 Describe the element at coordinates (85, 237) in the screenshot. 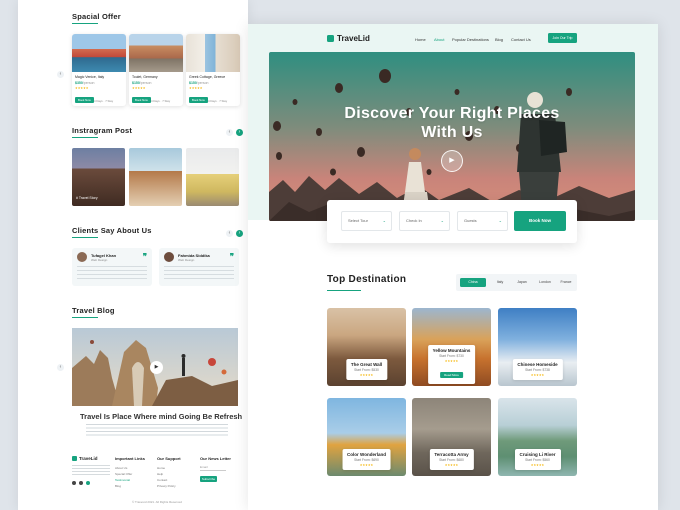

I see `clients-underline` at that location.